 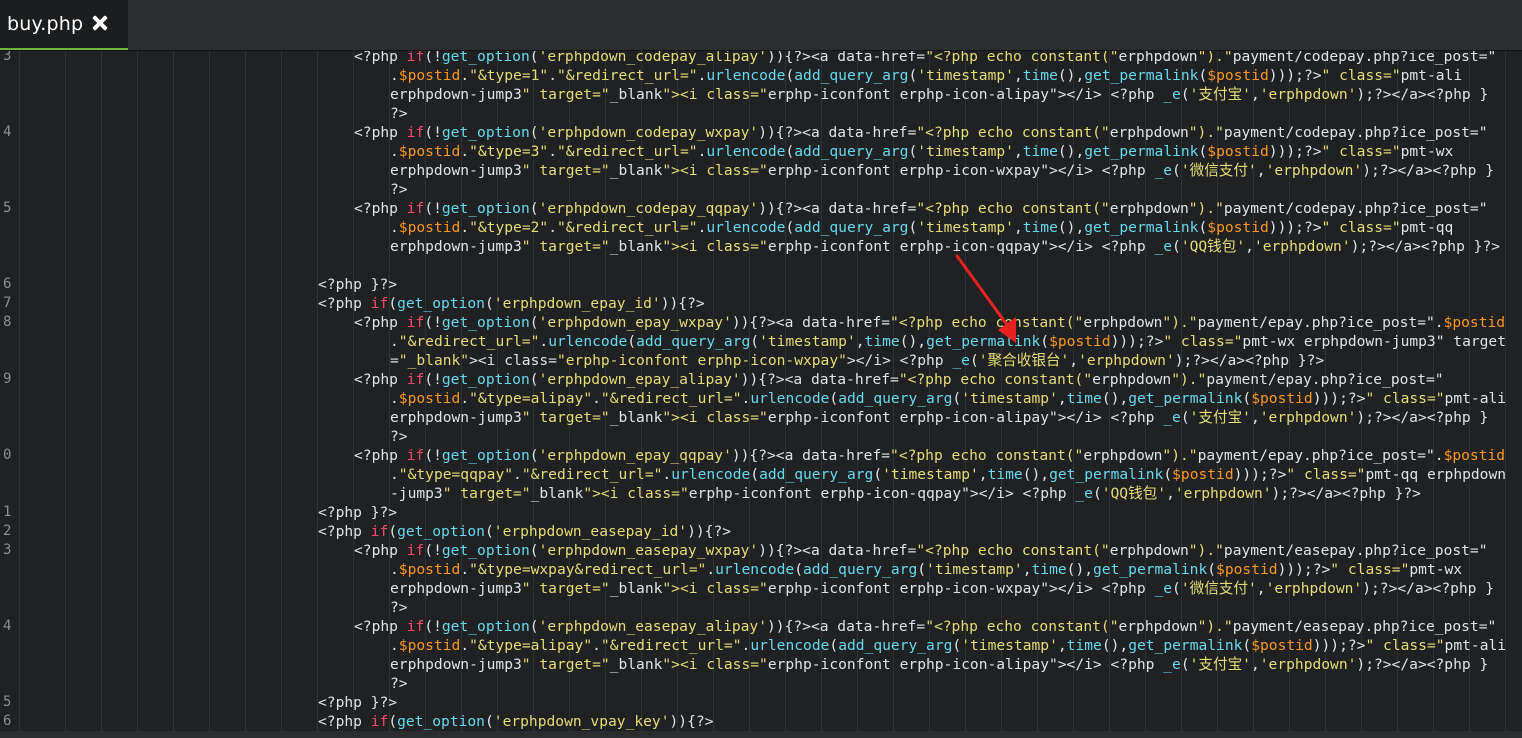 What do you see at coordinates (7, 322) in the screenshot?
I see `line-number: 8` at bounding box center [7, 322].